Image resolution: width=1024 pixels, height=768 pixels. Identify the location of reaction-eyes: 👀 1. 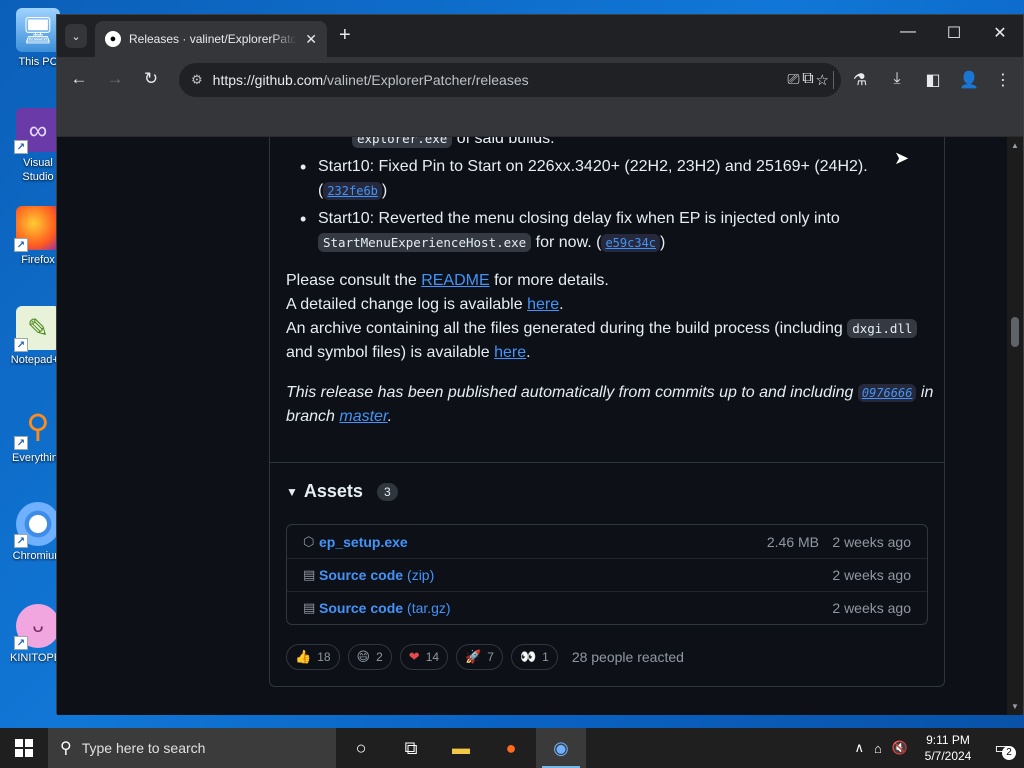
(534, 657).